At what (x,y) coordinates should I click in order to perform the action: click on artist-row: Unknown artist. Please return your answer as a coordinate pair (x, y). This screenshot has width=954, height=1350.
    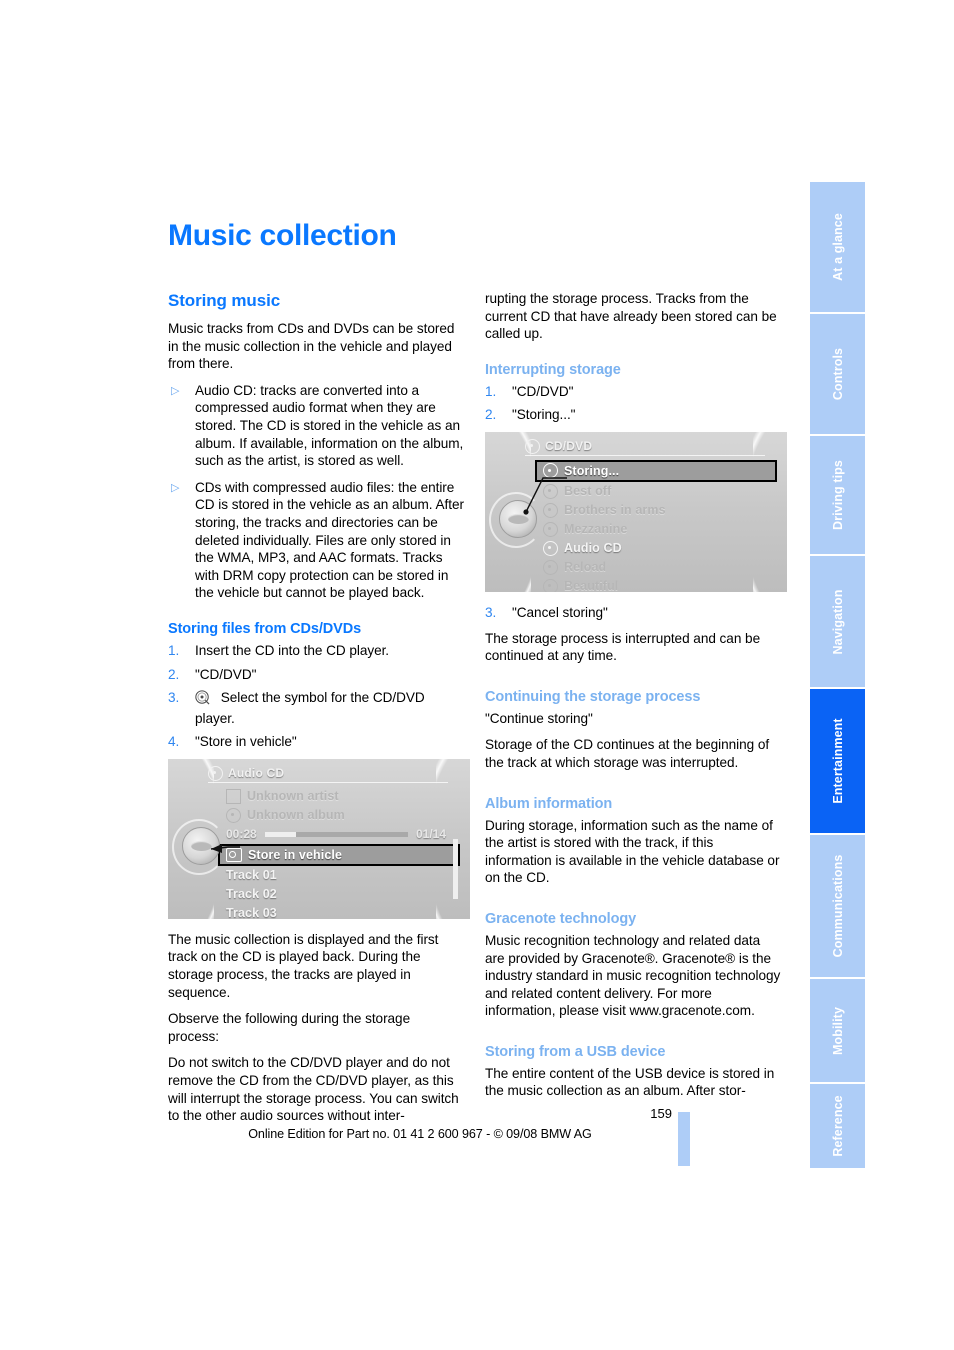
    Looking at the image, I should click on (336, 796).